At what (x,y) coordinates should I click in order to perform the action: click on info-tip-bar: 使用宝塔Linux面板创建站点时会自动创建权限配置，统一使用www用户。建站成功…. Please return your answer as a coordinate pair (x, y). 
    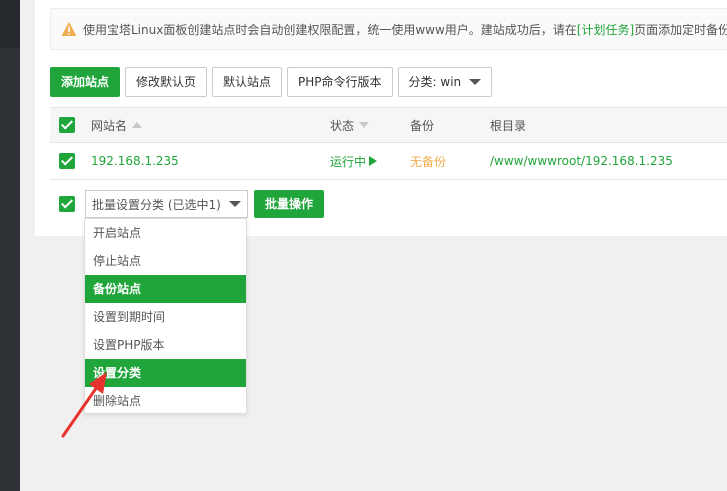
    Looking at the image, I should click on (388, 29).